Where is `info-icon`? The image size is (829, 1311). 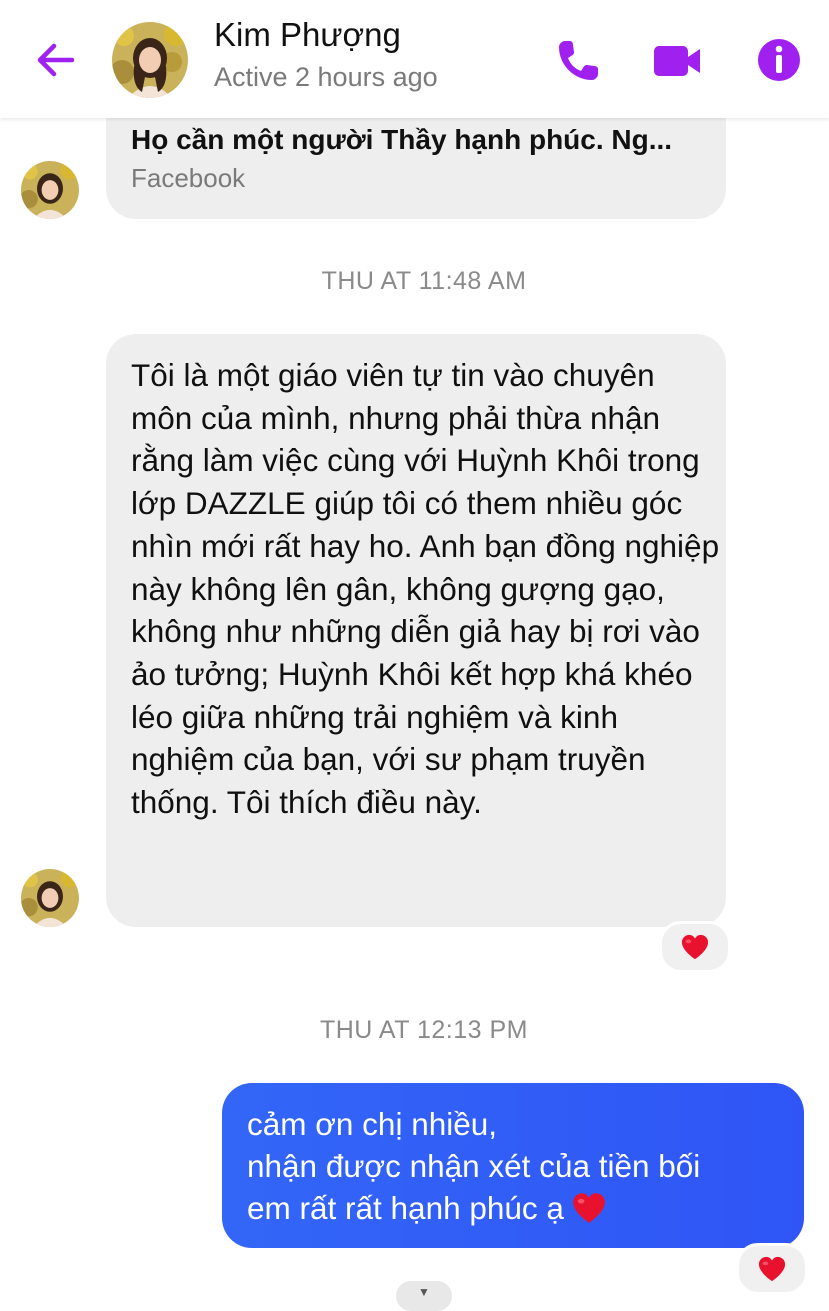 info-icon is located at coordinates (779, 60).